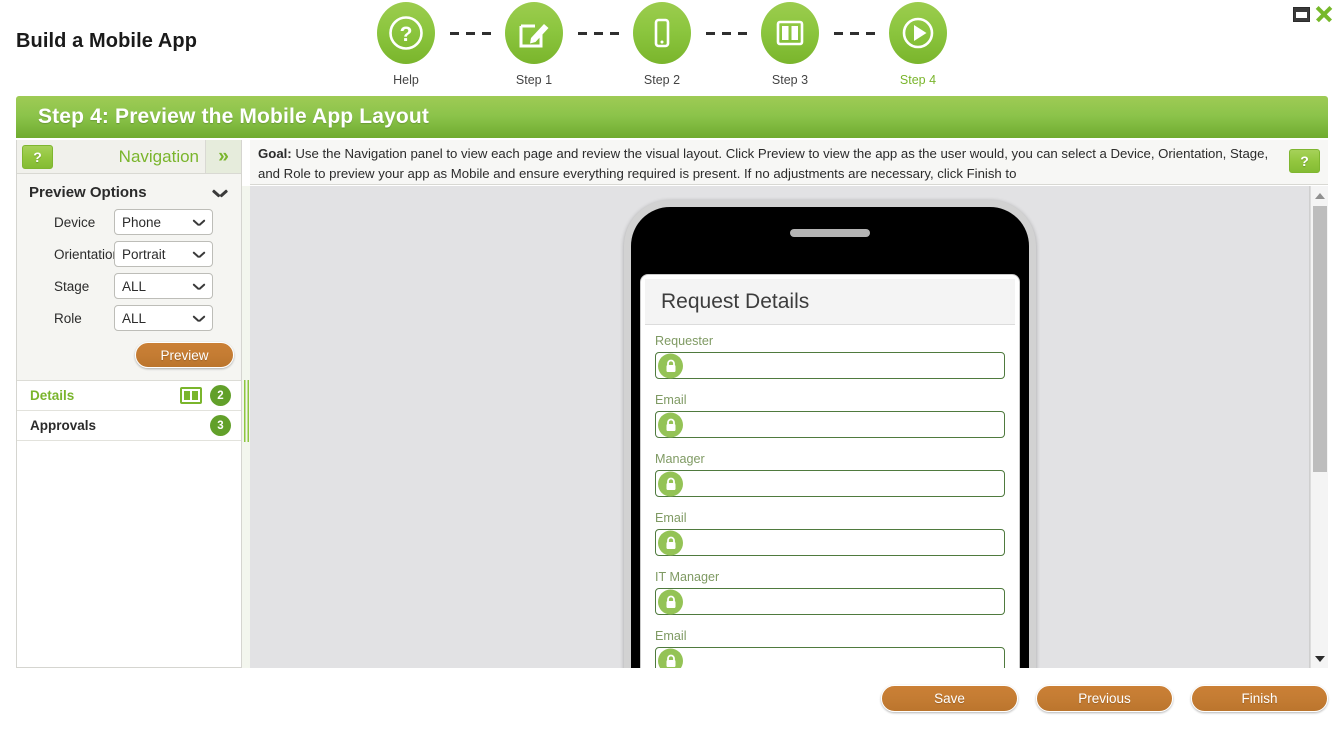 The width and height of the screenshot is (1344, 730). I want to click on step-1: Step 1, so click(534, 44).